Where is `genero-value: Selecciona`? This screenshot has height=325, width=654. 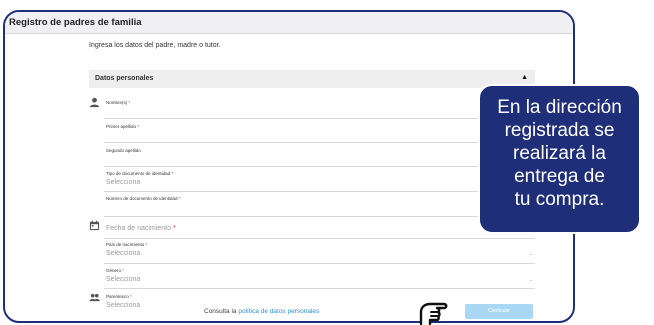 genero-value: Selecciona is located at coordinates (123, 279).